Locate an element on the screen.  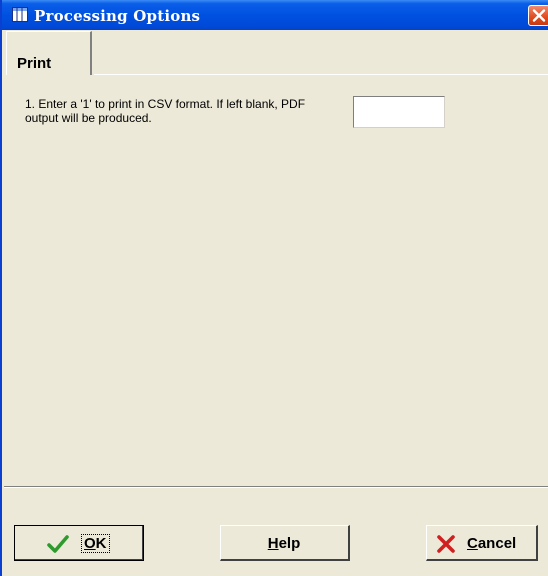
help-mnemonic: H is located at coordinates (273, 543).